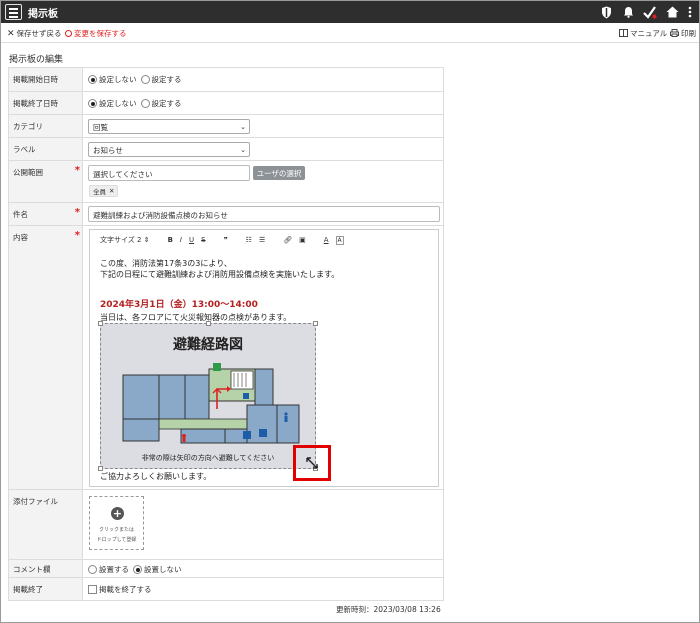  I want to click on scope-input: 選択してください, so click(169, 173).